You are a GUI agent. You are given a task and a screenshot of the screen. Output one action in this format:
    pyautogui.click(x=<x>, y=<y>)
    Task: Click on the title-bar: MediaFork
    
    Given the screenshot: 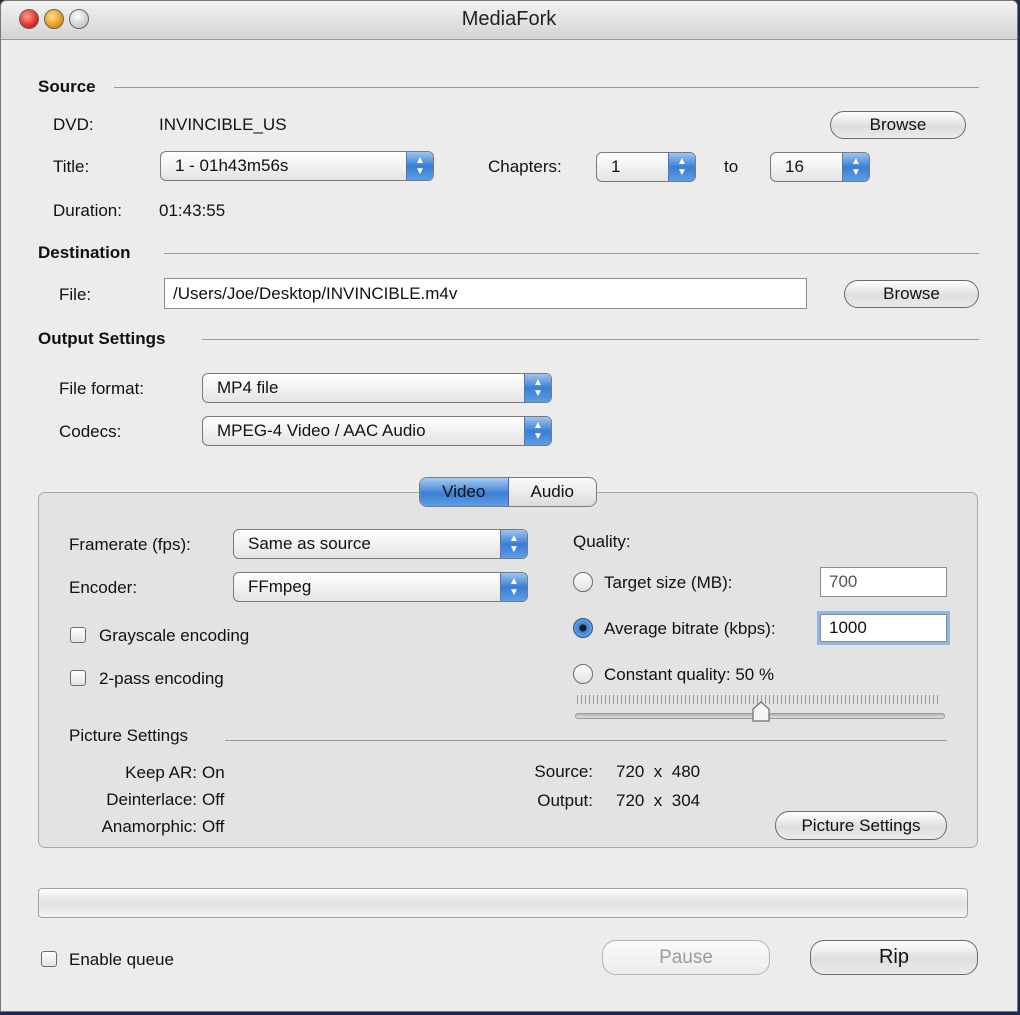 What is the action you would take?
    pyautogui.click(x=509, y=20)
    